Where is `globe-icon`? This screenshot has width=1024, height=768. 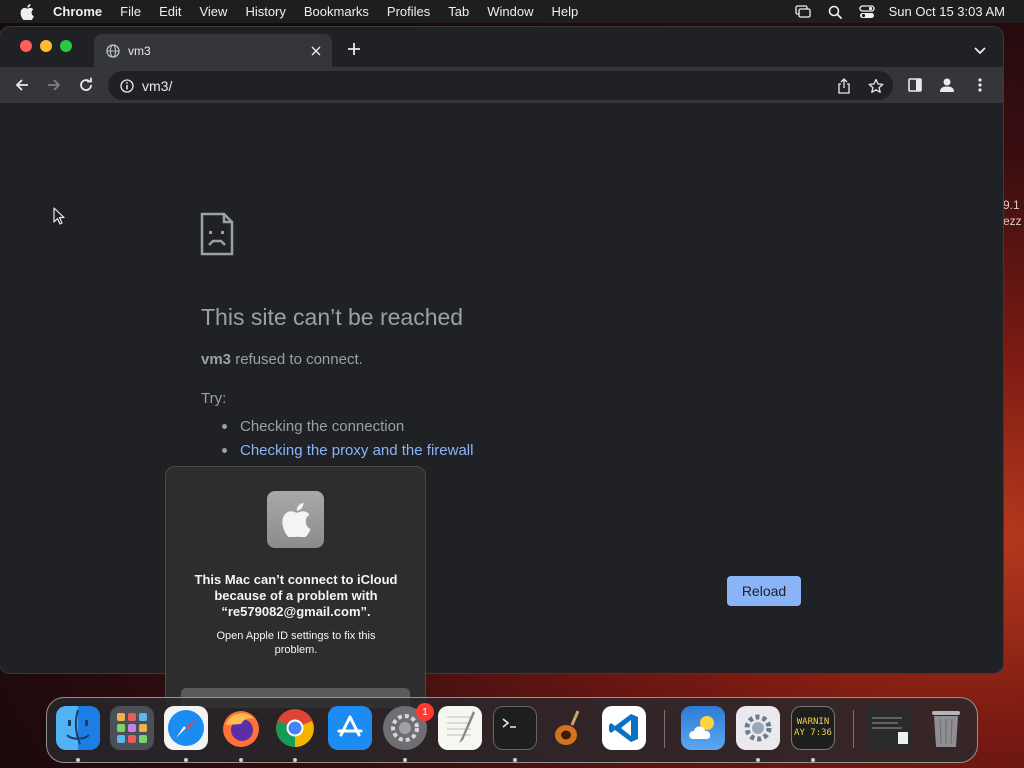 globe-icon is located at coordinates (113, 50).